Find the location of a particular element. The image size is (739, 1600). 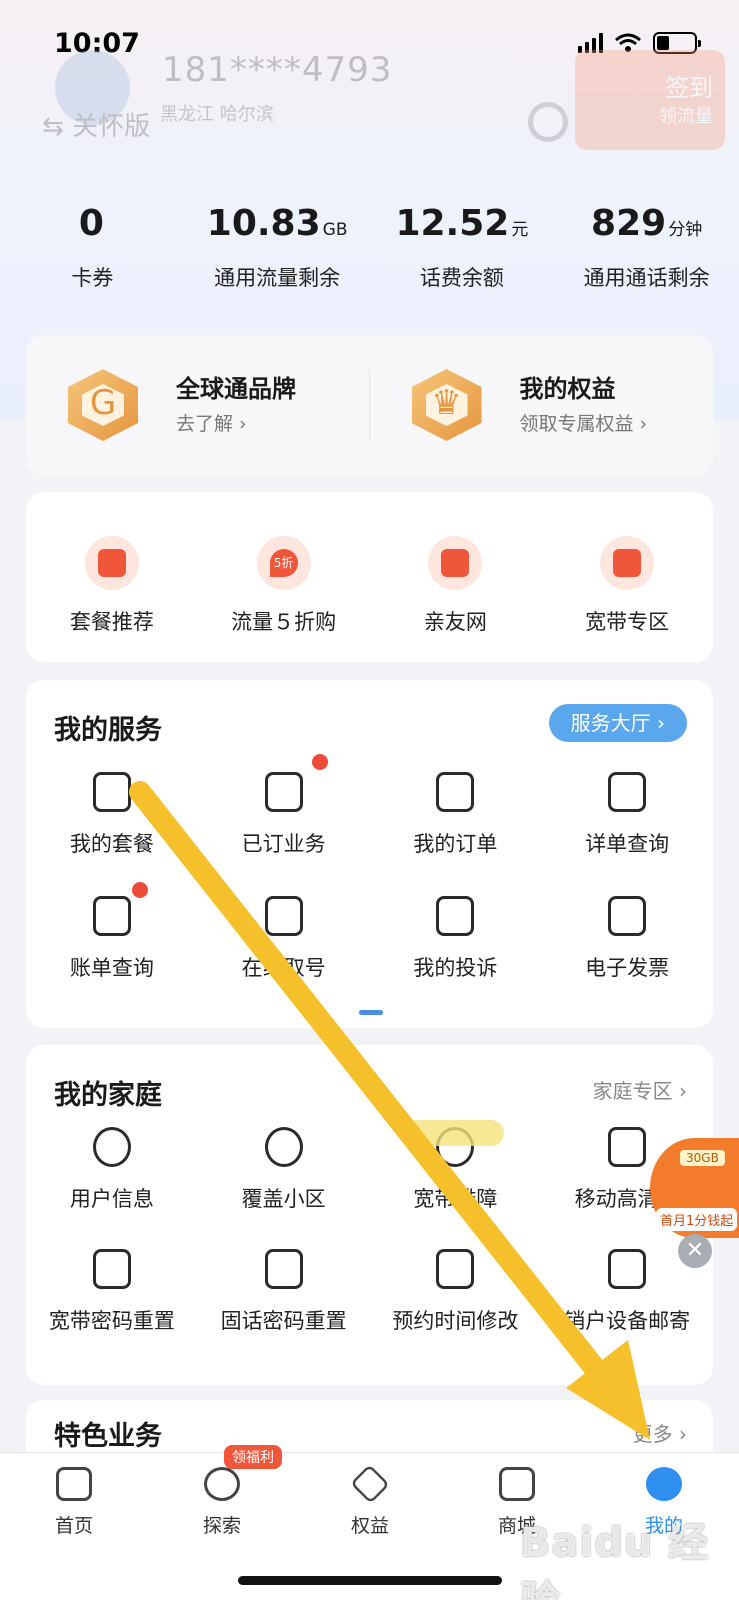

service-item: 电子发票 is located at coordinates (627, 939).